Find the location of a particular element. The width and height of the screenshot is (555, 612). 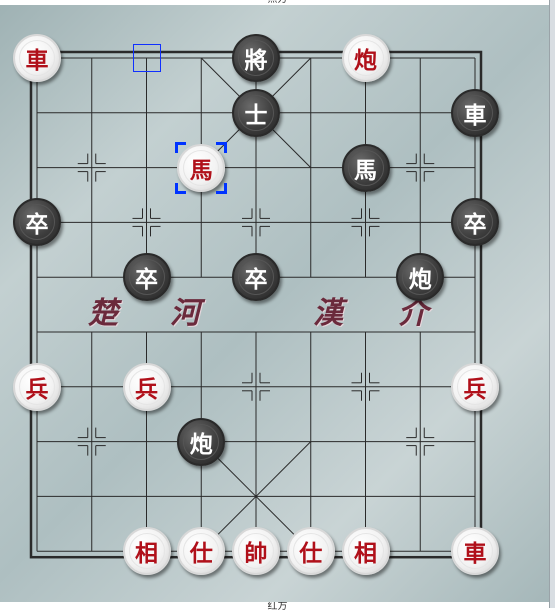

red-general-piece: 帥 is located at coordinates (256, 551).